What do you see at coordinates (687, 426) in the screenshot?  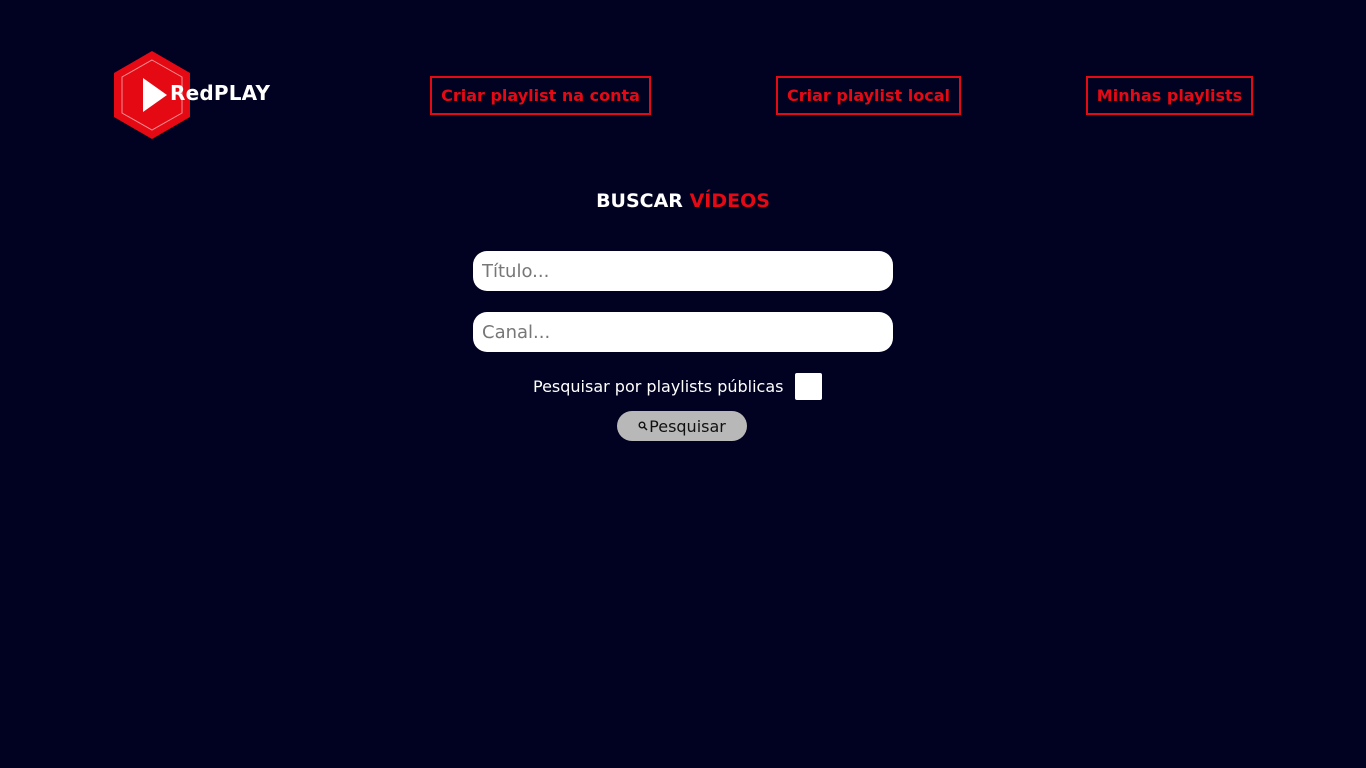 I see `search-button-label: Pesquisar` at bounding box center [687, 426].